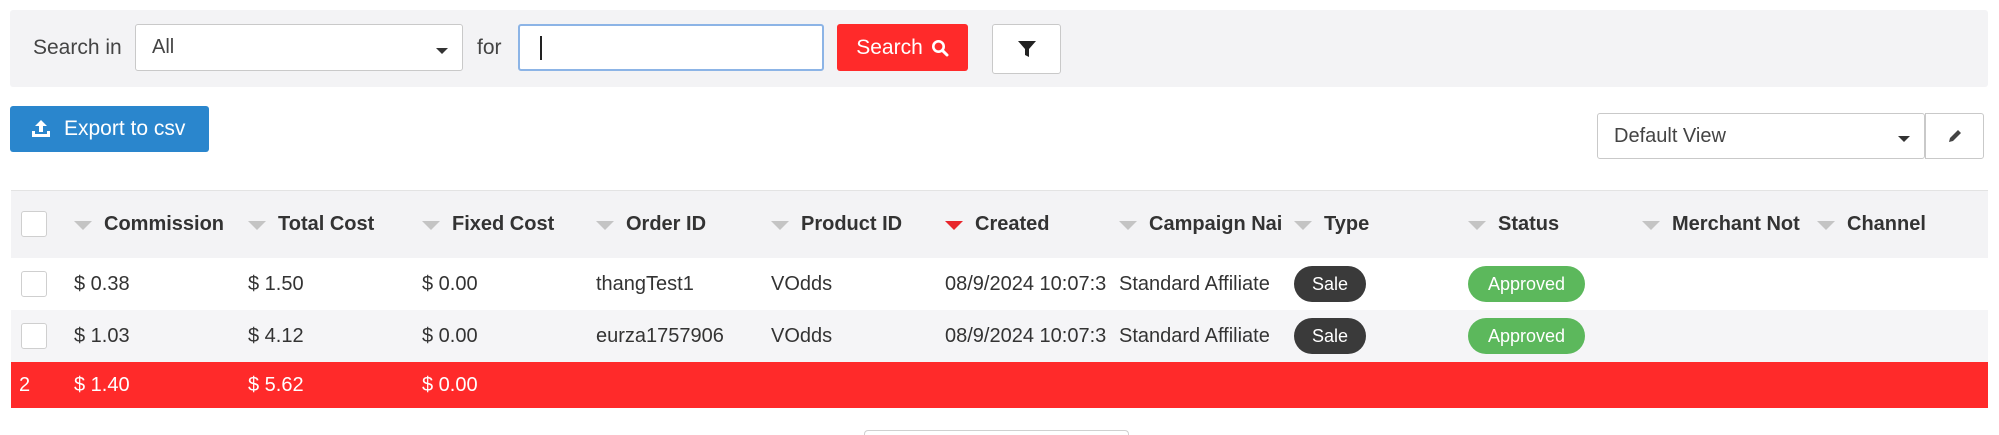 This screenshot has height=435, width=1999. Describe the element at coordinates (996, 432) in the screenshot. I see `pagination-control` at that location.